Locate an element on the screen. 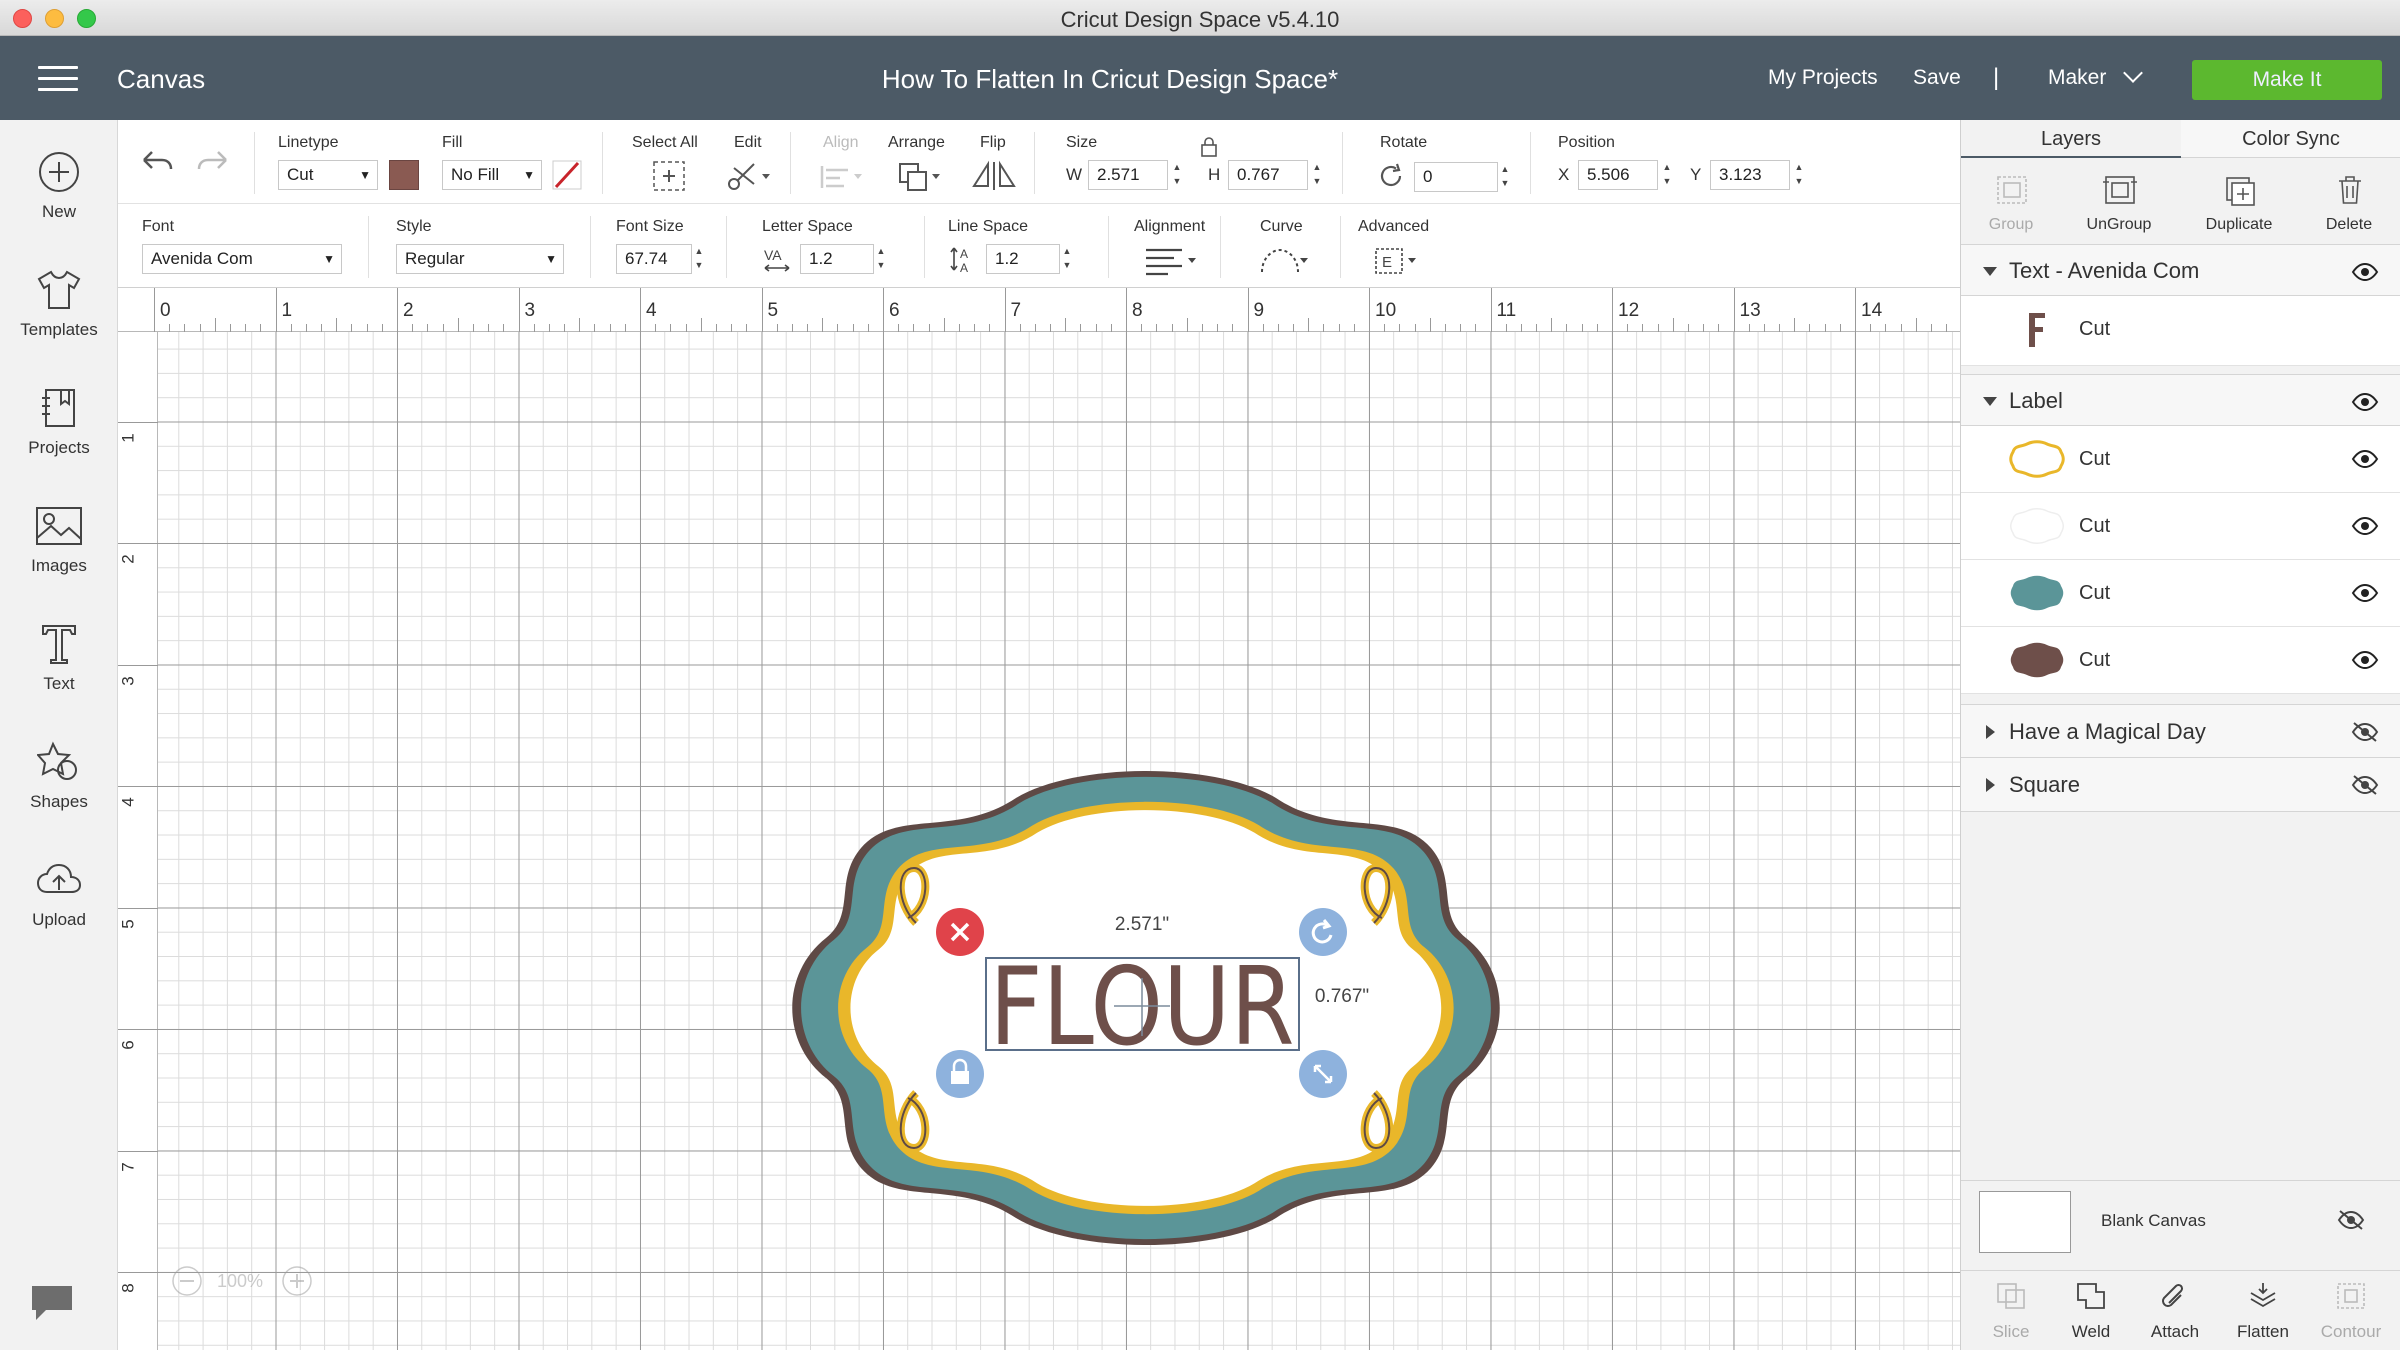  line-space-stepper: ▲ ▼ is located at coordinates (1067, 259).